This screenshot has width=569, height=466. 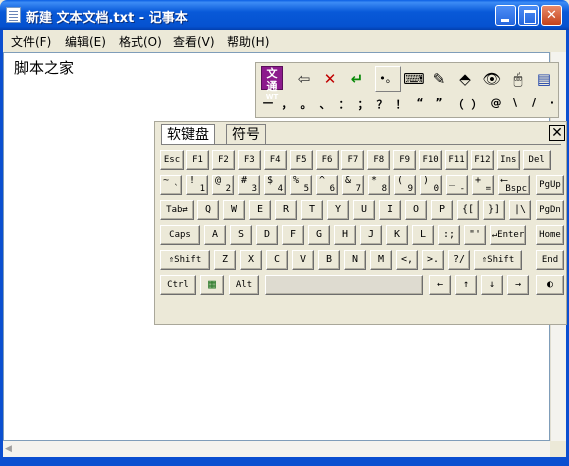 What do you see at coordinates (327, 160) in the screenshot?
I see `key-F6: F6` at bounding box center [327, 160].